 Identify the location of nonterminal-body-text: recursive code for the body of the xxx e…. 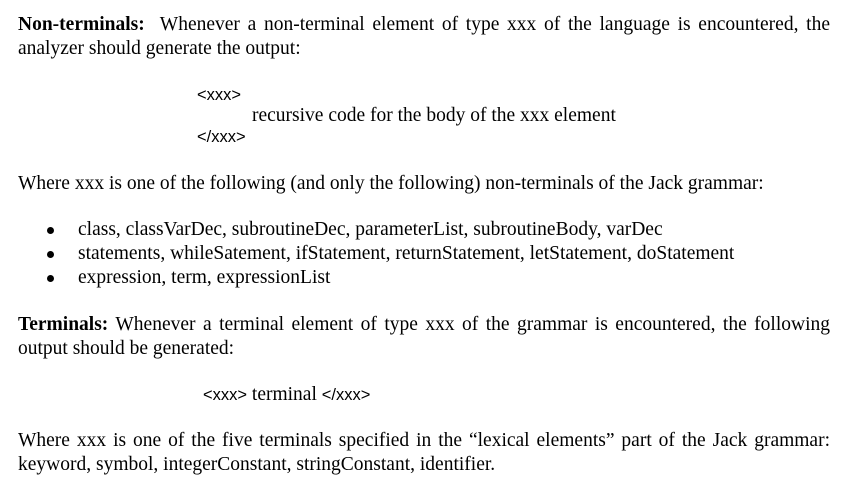
(434, 115).